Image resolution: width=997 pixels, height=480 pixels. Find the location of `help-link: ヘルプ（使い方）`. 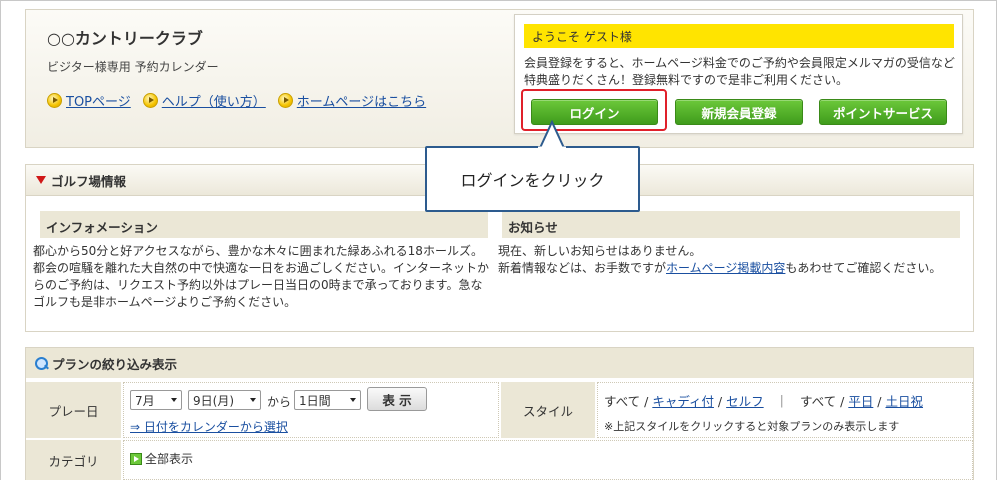

help-link: ヘルプ（使い方） is located at coordinates (204, 100).